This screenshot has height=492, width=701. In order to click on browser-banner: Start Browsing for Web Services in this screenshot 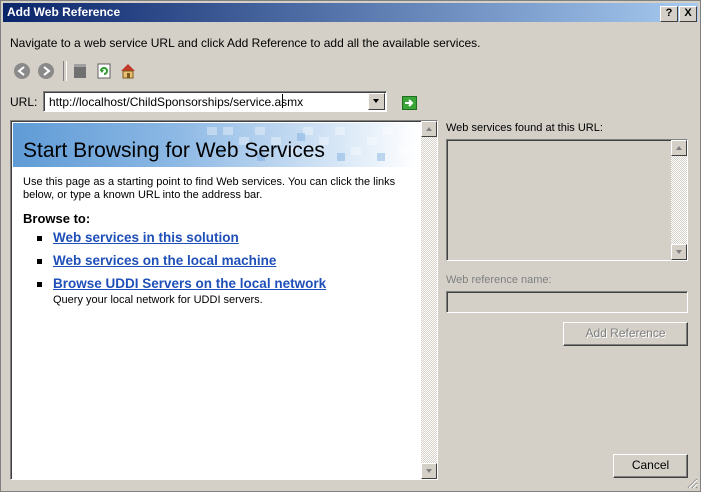, I will do `click(215, 145)`.